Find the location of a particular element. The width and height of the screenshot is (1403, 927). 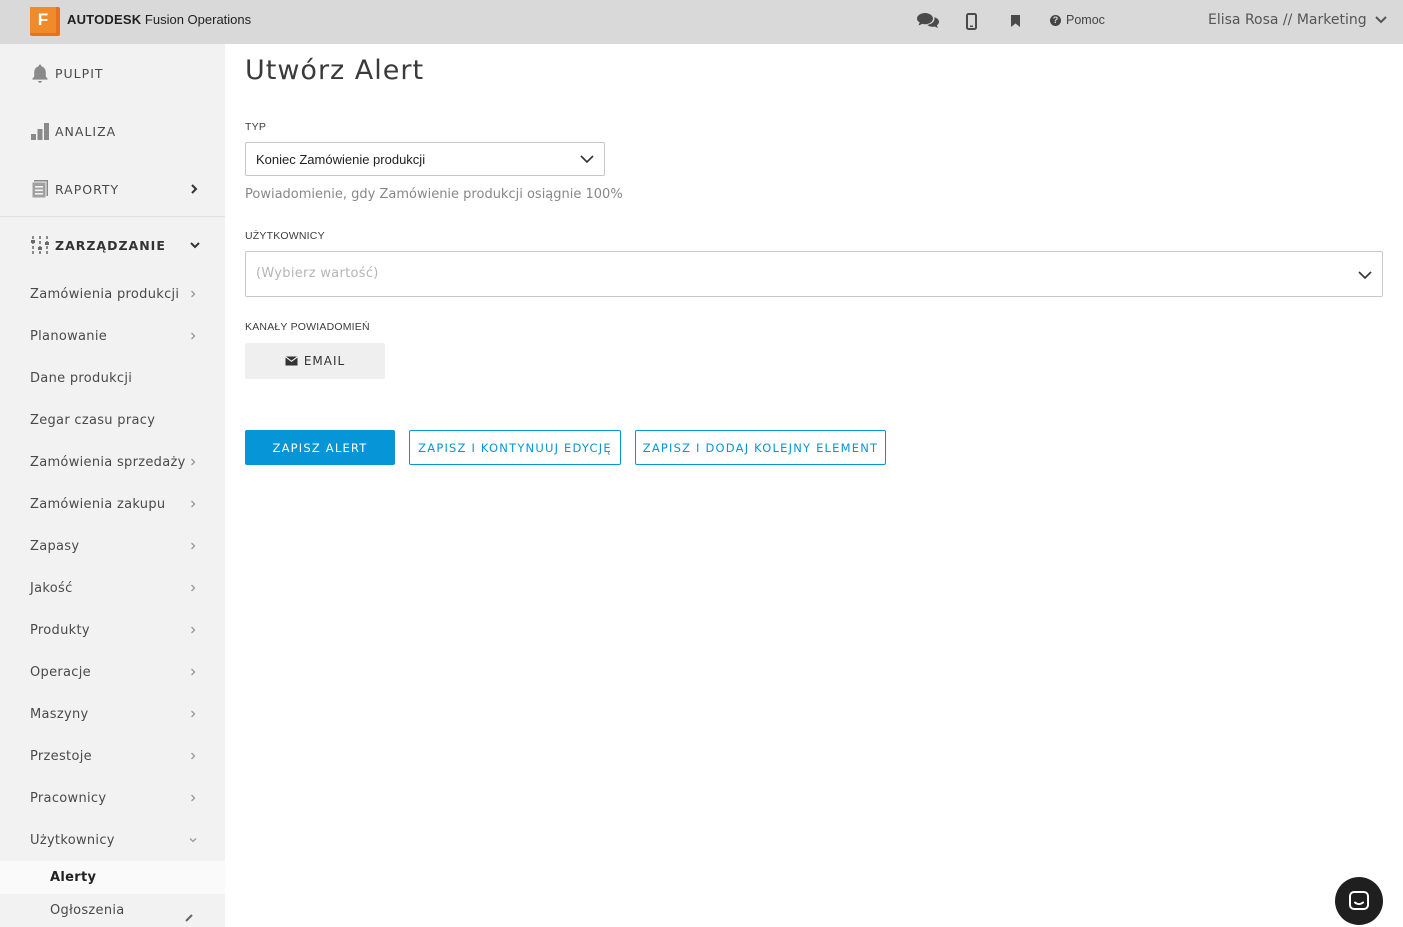

sidebar-item-label: Zapasy is located at coordinates (55, 546).